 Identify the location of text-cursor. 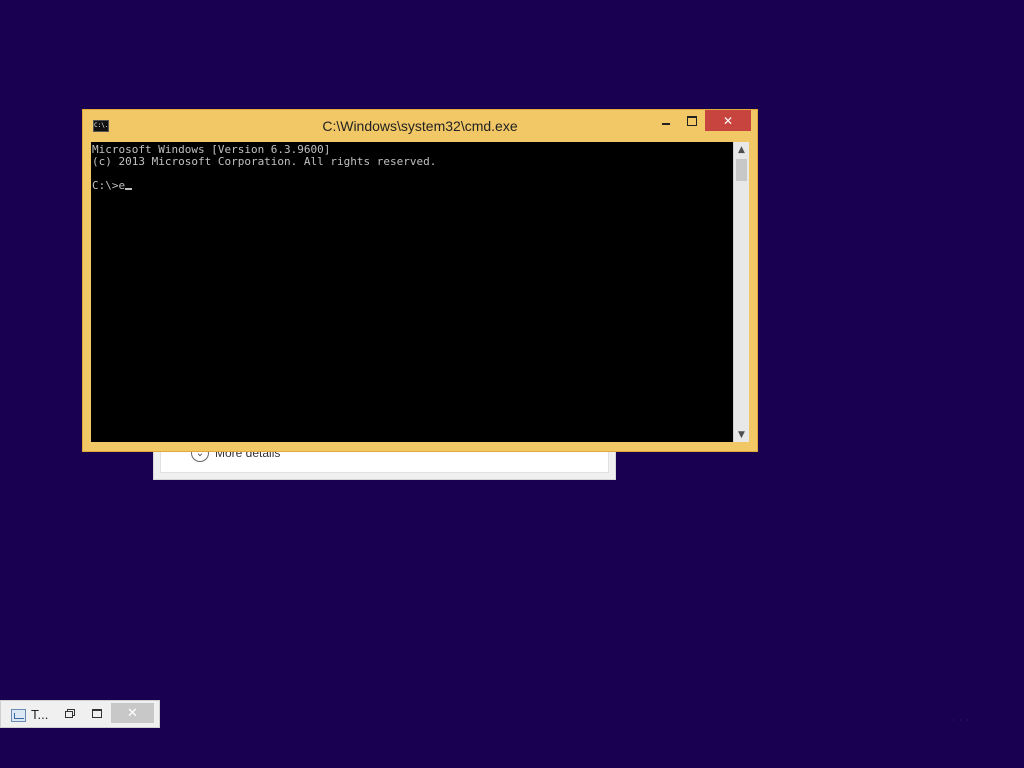
(129, 189).